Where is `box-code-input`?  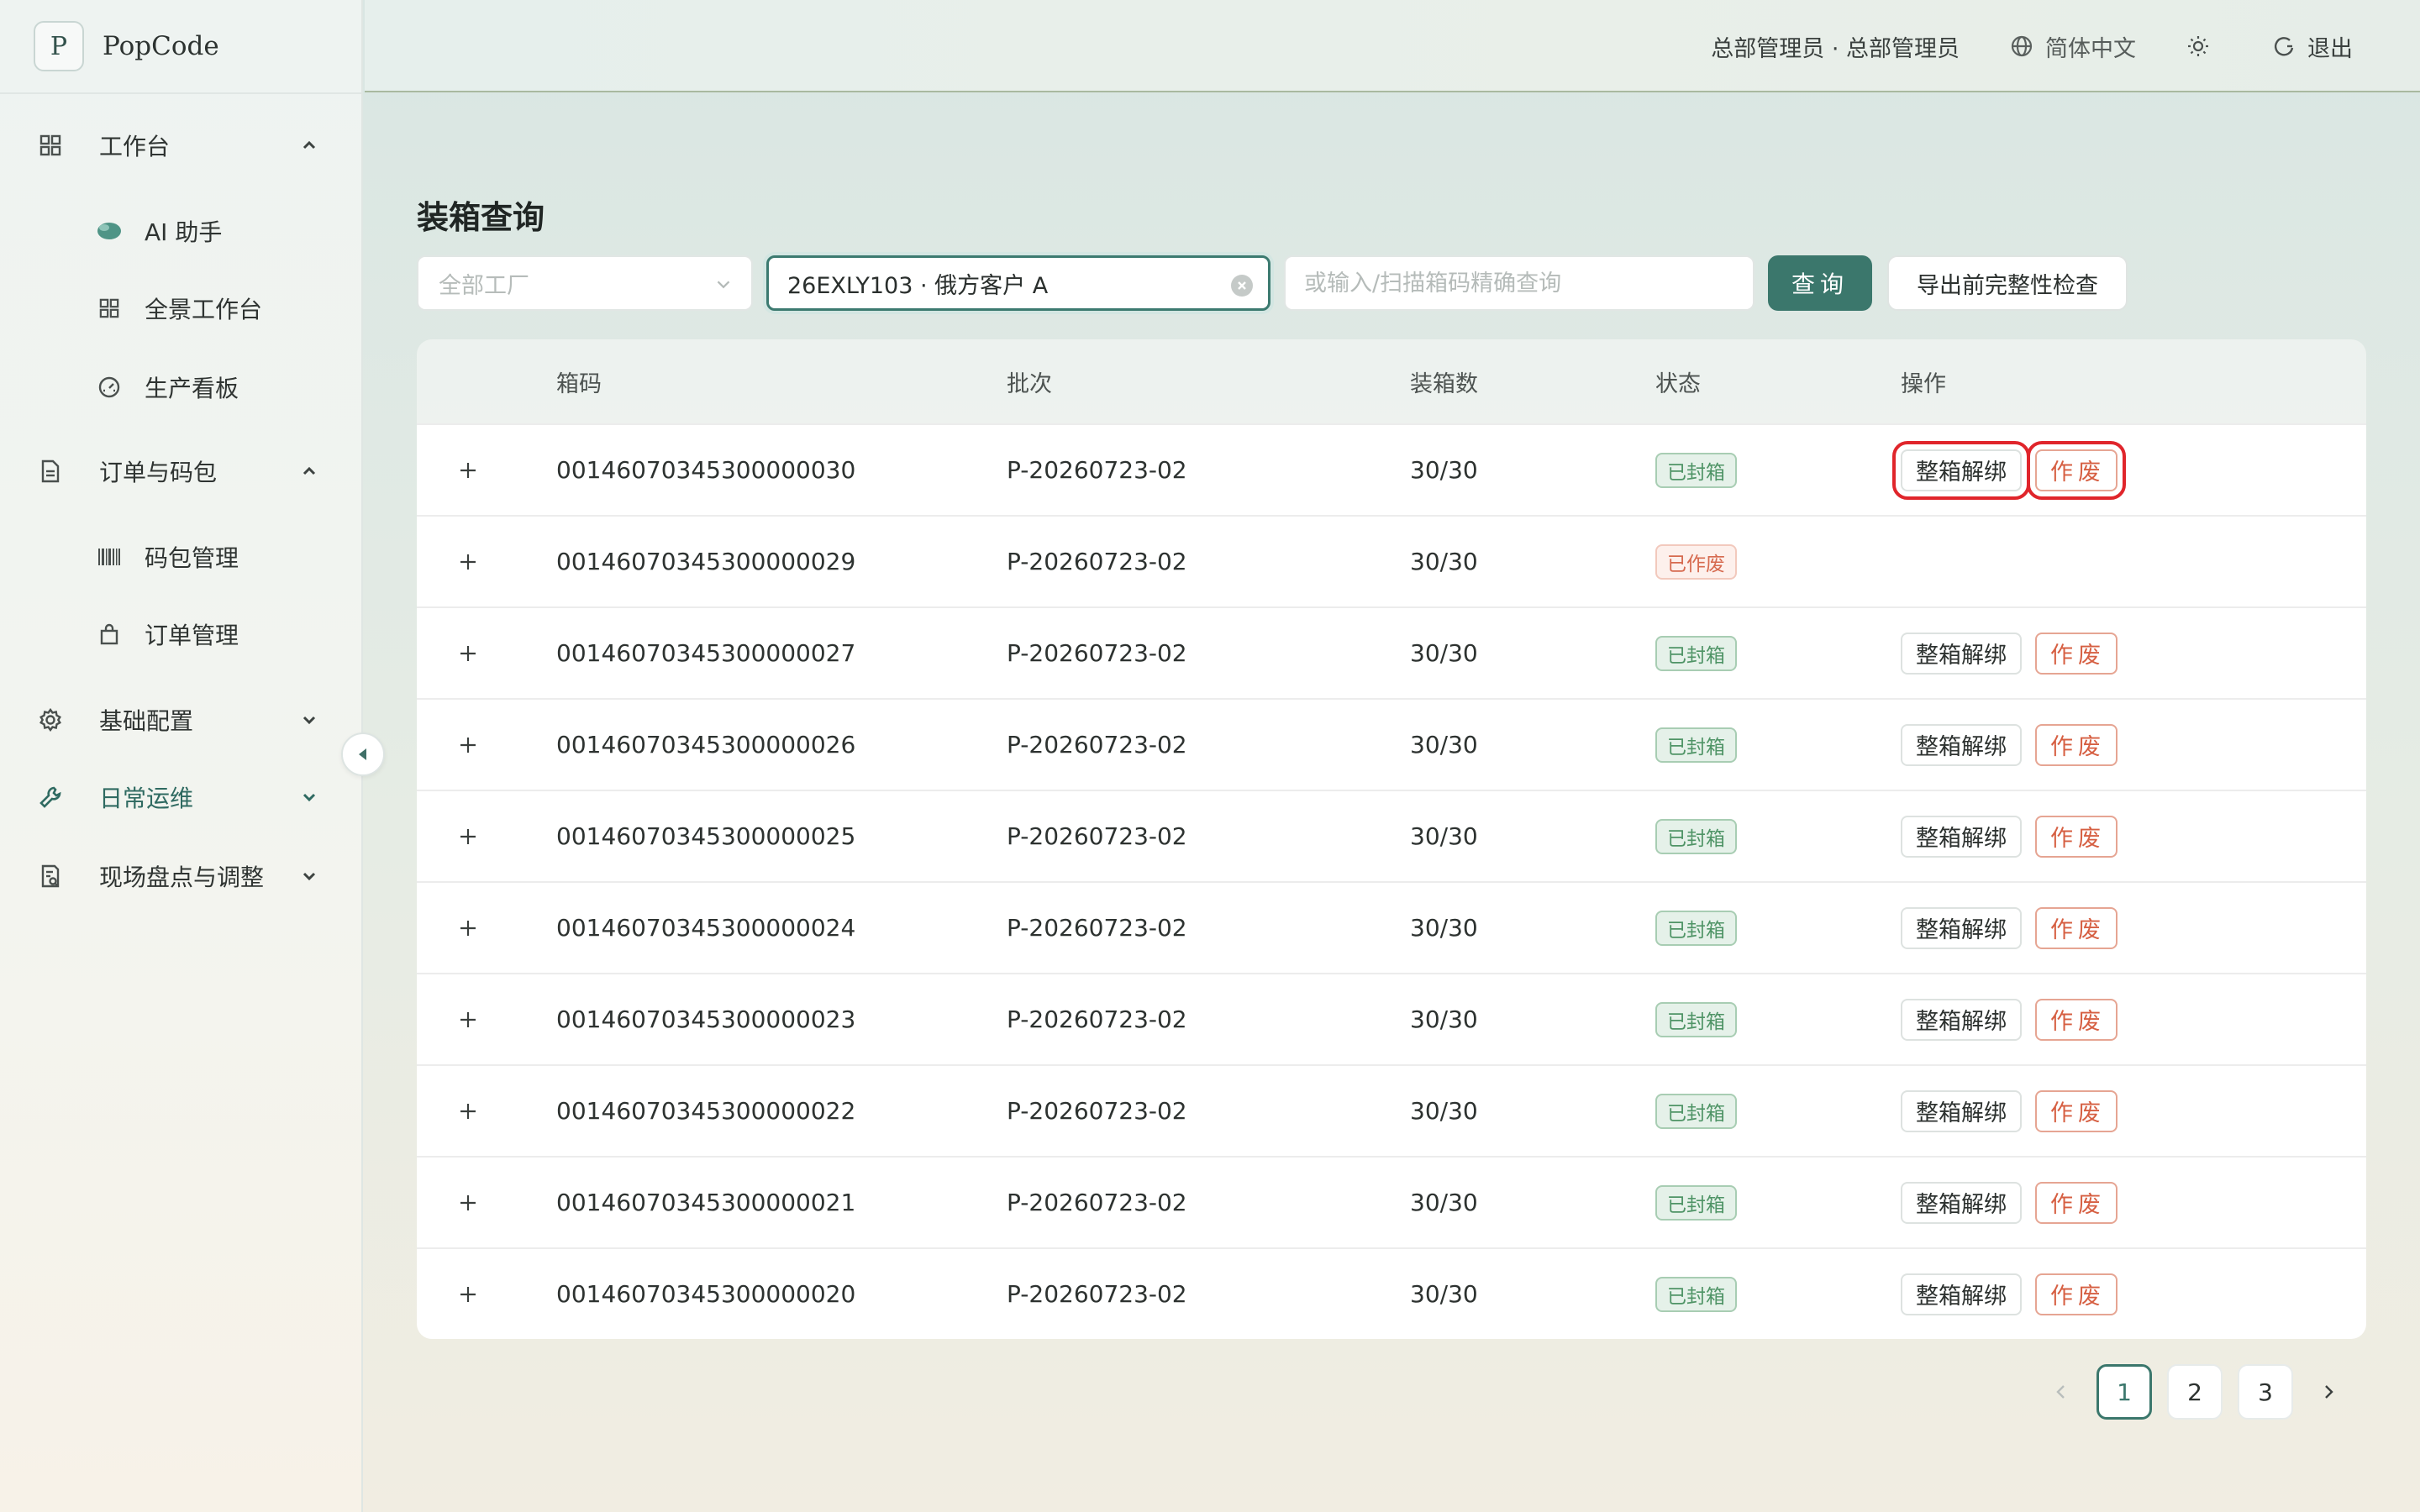
box-code-input is located at coordinates (1519, 283).